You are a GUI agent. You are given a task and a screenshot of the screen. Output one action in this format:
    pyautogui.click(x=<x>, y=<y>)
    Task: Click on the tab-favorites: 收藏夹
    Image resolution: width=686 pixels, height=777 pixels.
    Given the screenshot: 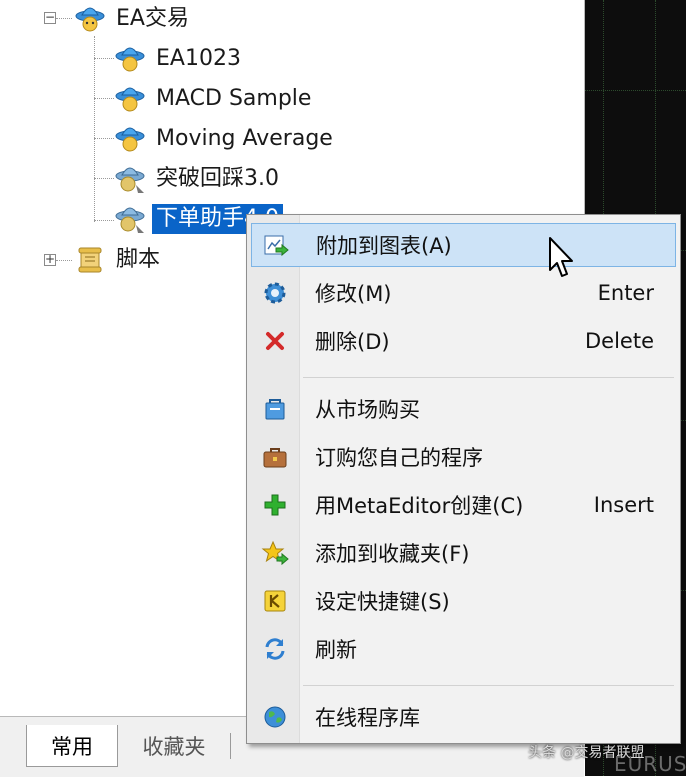 What is the action you would take?
    pyautogui.click(x=174, y=746)
    